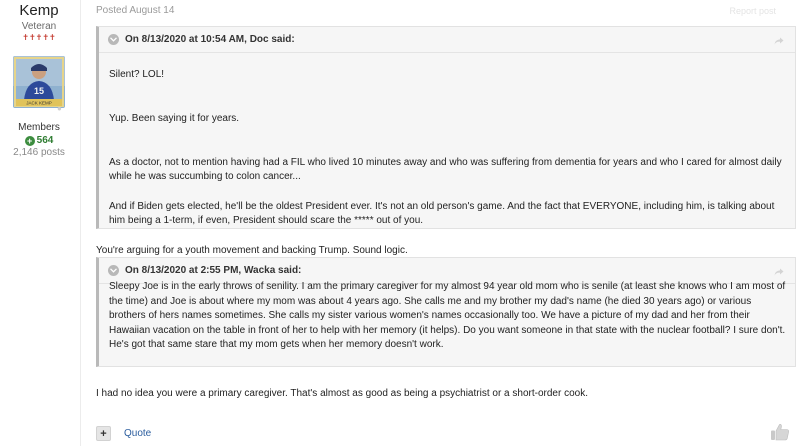 This screenshot has height=446, width=800. Describe the element at coordinates (39, 152) in the screenshot. I see `post-count: 2,146 posts` at that location.